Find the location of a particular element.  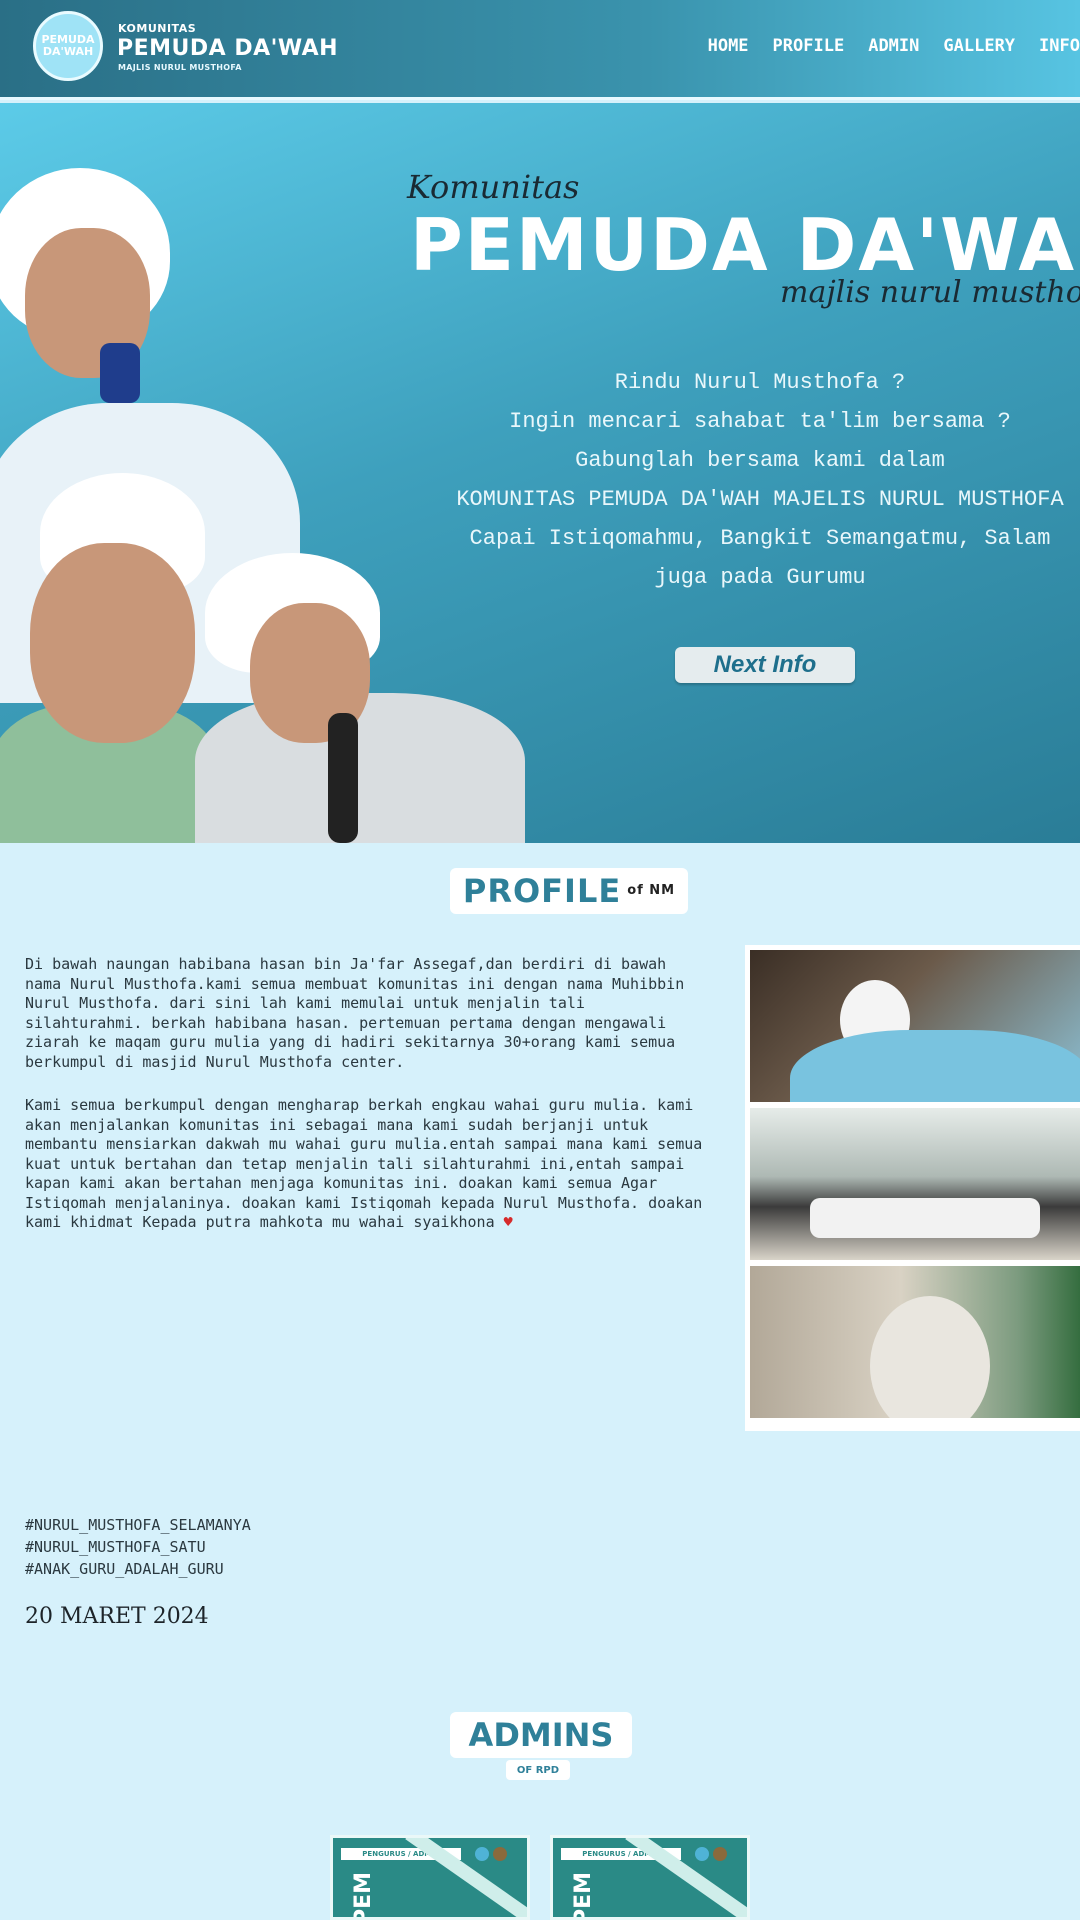

hero-majlis: majlis nurul musthofa is located at coordinates (930, 292).